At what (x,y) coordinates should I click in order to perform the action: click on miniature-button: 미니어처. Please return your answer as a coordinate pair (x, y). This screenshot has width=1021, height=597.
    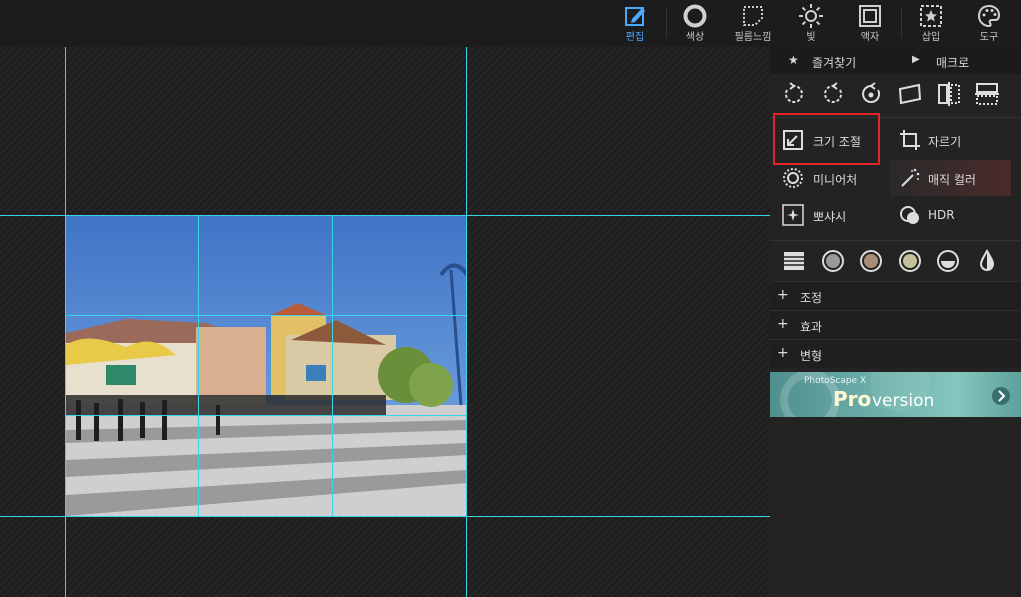
    Looking at the image, I should click on (830, 178).